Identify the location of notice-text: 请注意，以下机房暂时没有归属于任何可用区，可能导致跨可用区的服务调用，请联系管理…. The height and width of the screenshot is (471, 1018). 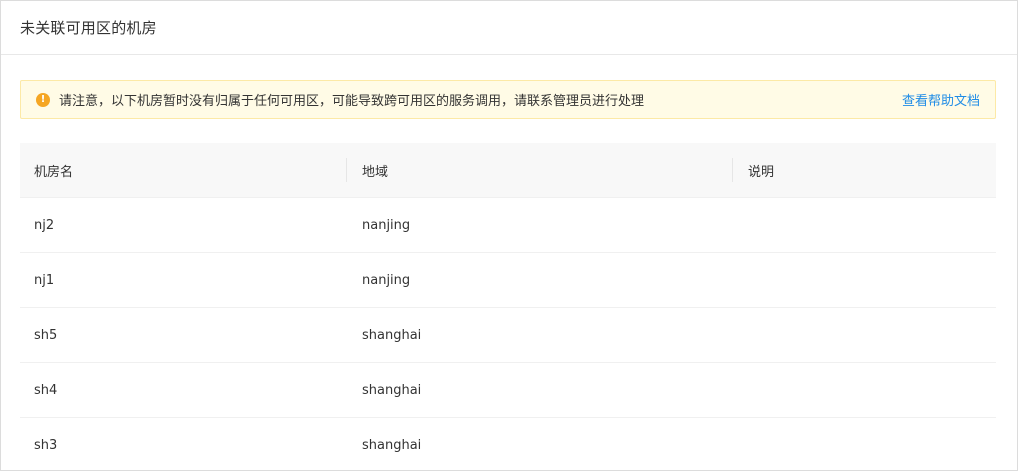
(352, 101).